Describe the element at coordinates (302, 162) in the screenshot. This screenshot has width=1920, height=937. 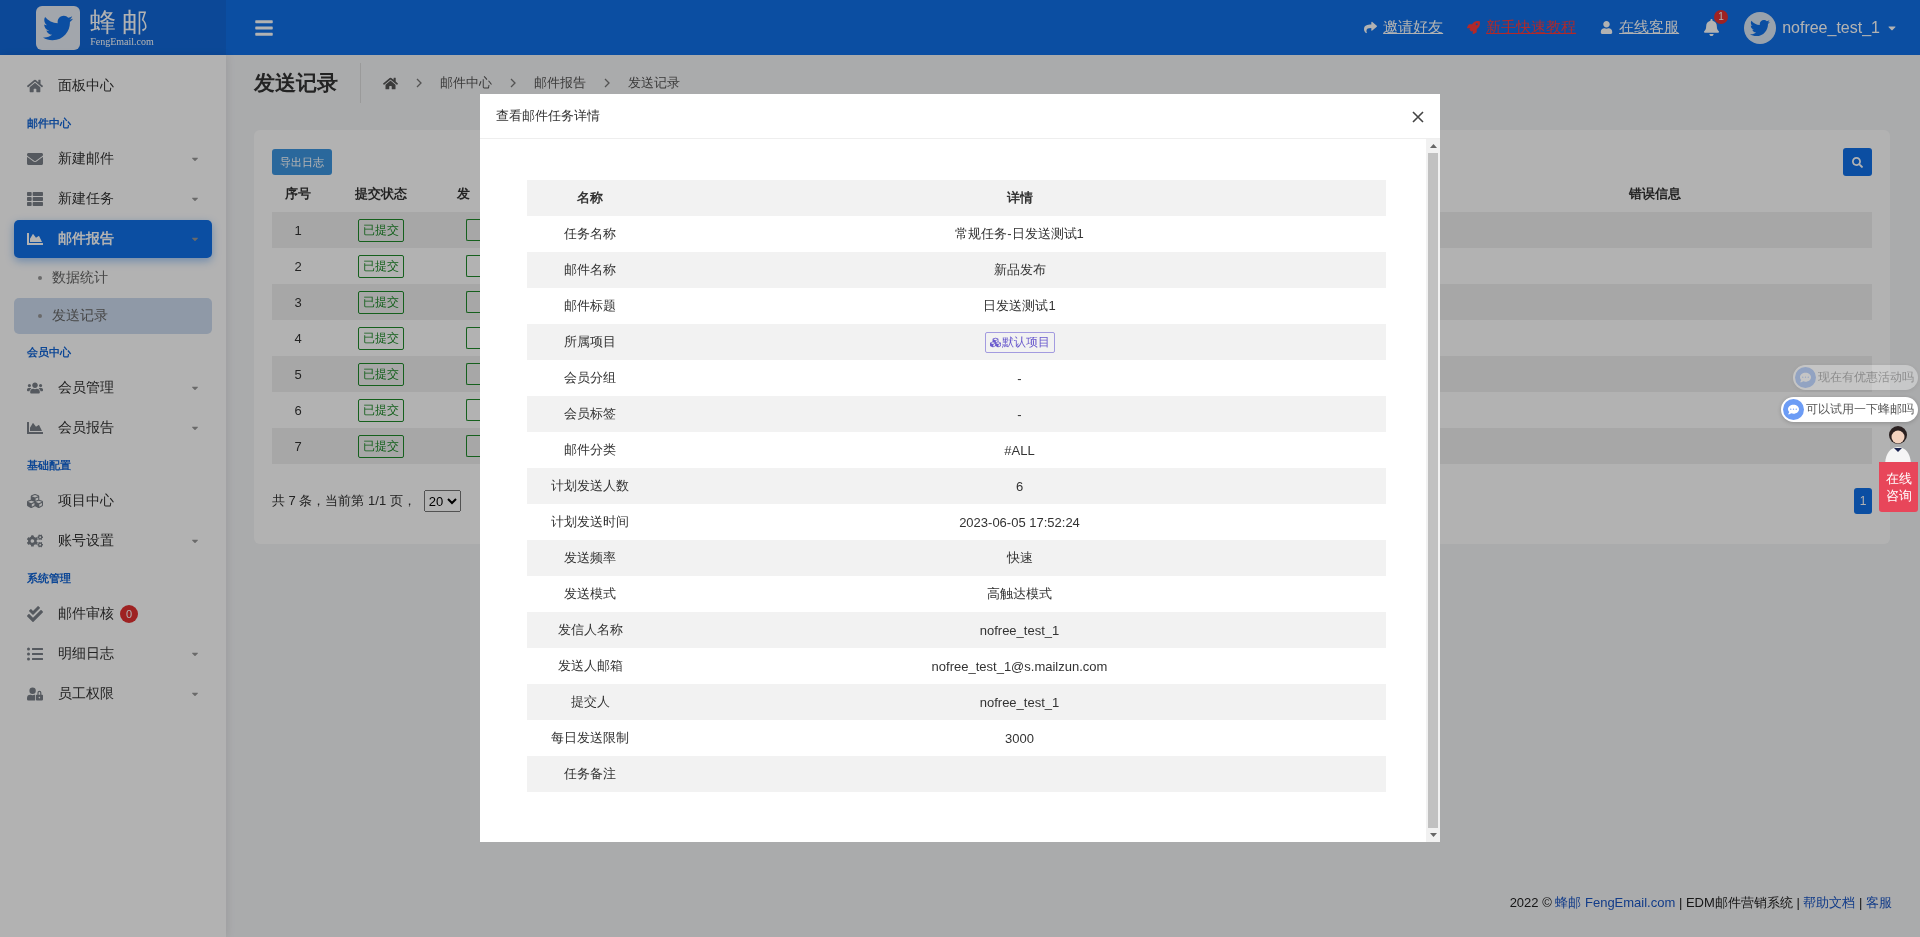
I see `export-button: 导出日志` at that location.